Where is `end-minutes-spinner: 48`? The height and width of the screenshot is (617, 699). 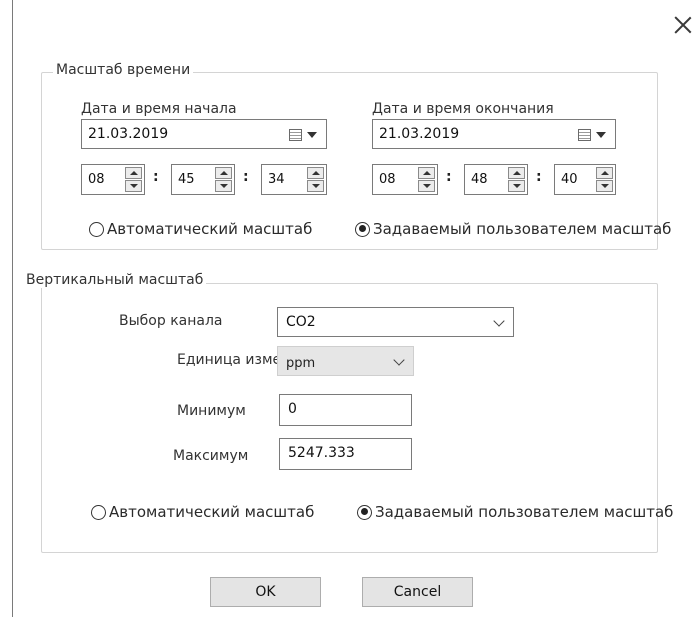 end-minutes-spinner: 48 is located at coordinates (496, 179).